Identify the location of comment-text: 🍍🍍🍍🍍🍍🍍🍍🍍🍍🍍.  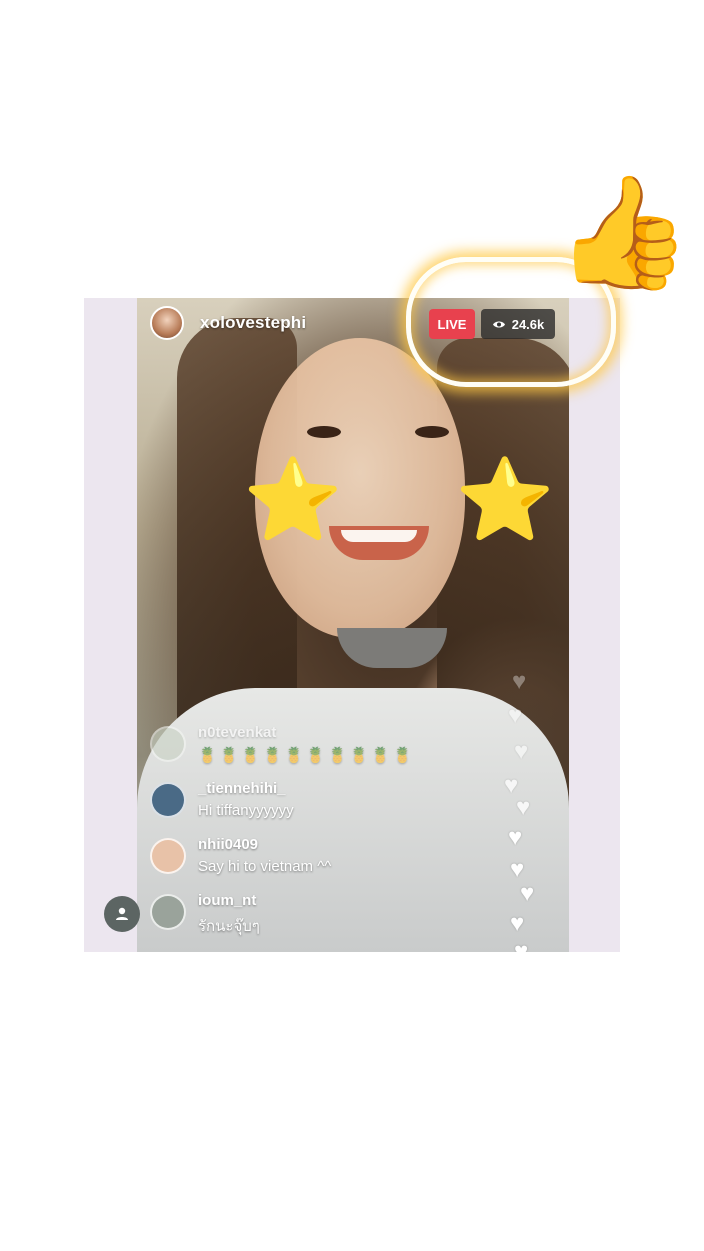
(306, 755).